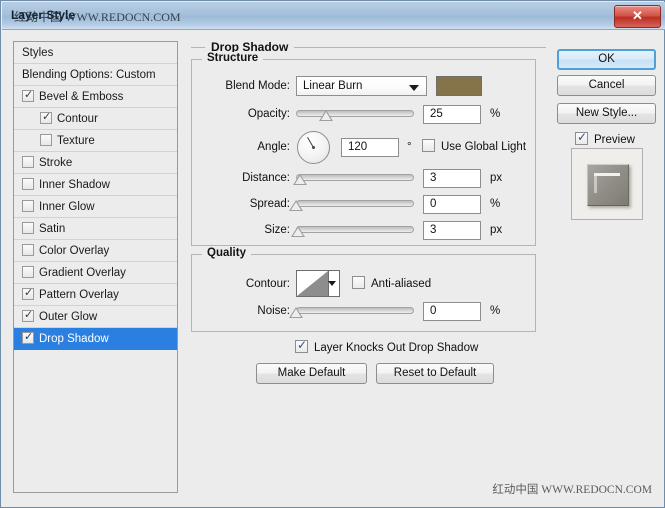  I want to click on angle-unit: °, so click(409, 147).